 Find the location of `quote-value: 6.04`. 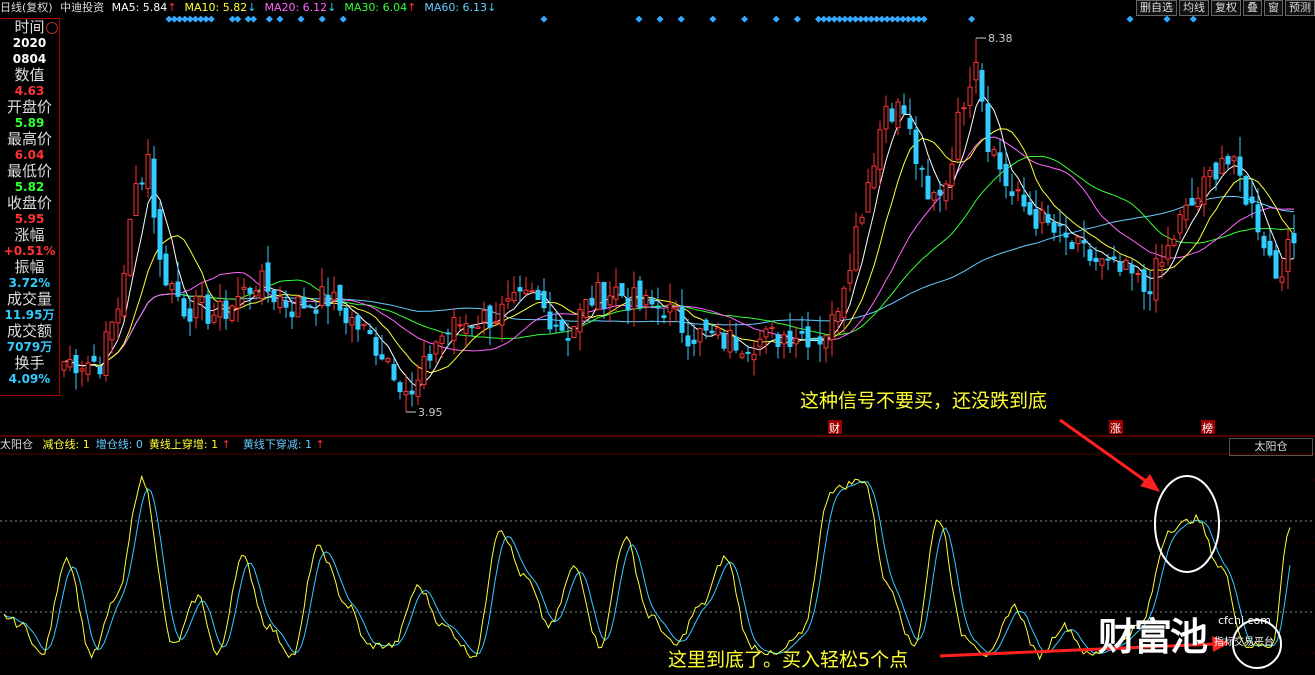

quote-value: 6.04 is located at coordinates (29, 155).